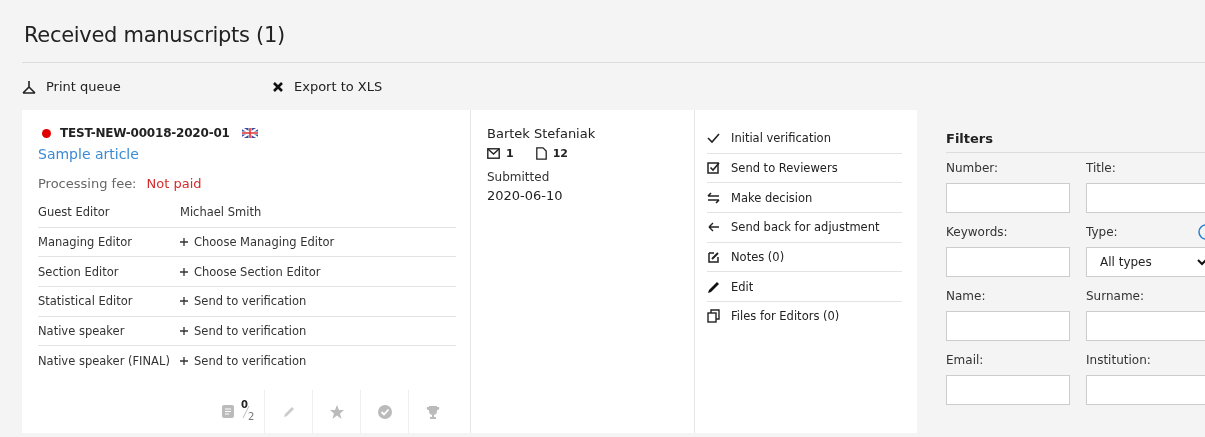  What do you see at coordinates (713, 138) in the screenshot?
I see `check-icon` at bounding box center [713, 138].